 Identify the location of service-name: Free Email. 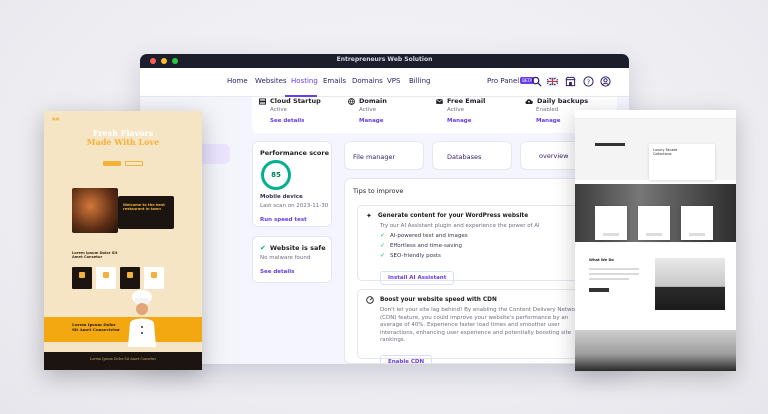
(466, 101).